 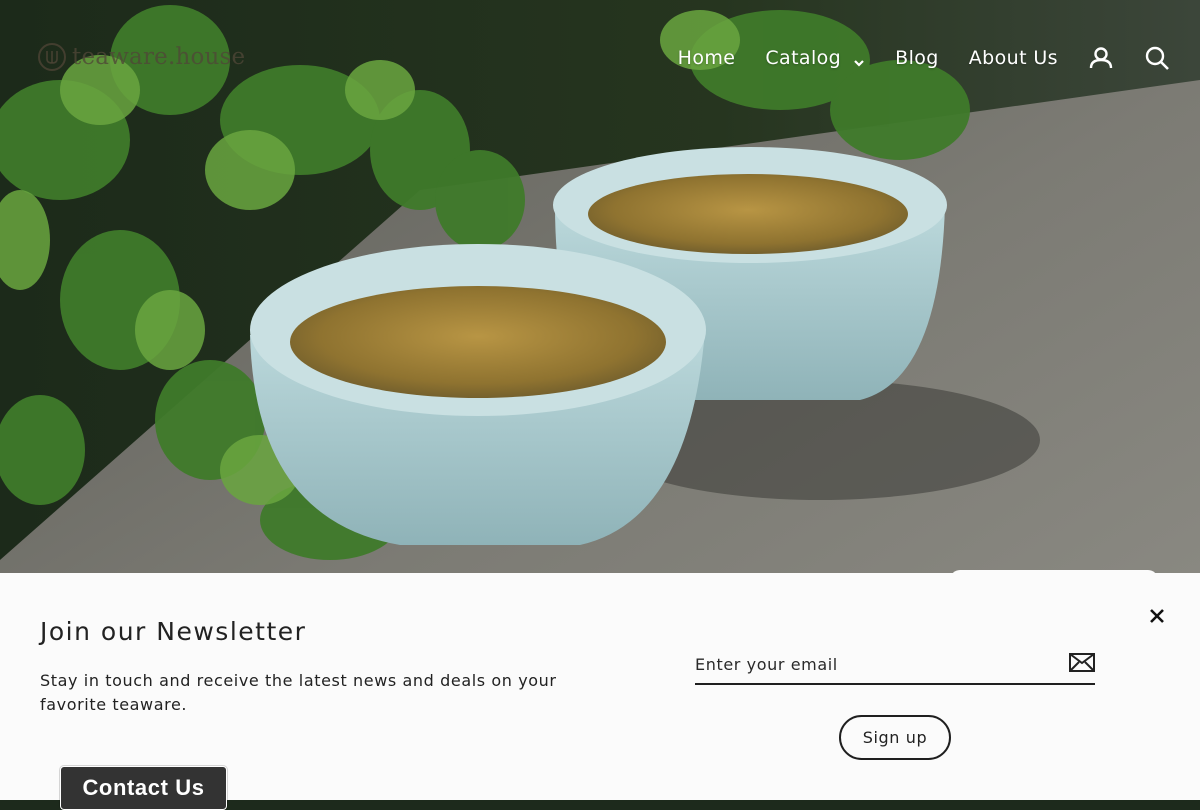 What do you see at coordinates (143, 788) in the screenshot?
I see `contact-us-button: Contact Us` at bounding box center [143, 788].